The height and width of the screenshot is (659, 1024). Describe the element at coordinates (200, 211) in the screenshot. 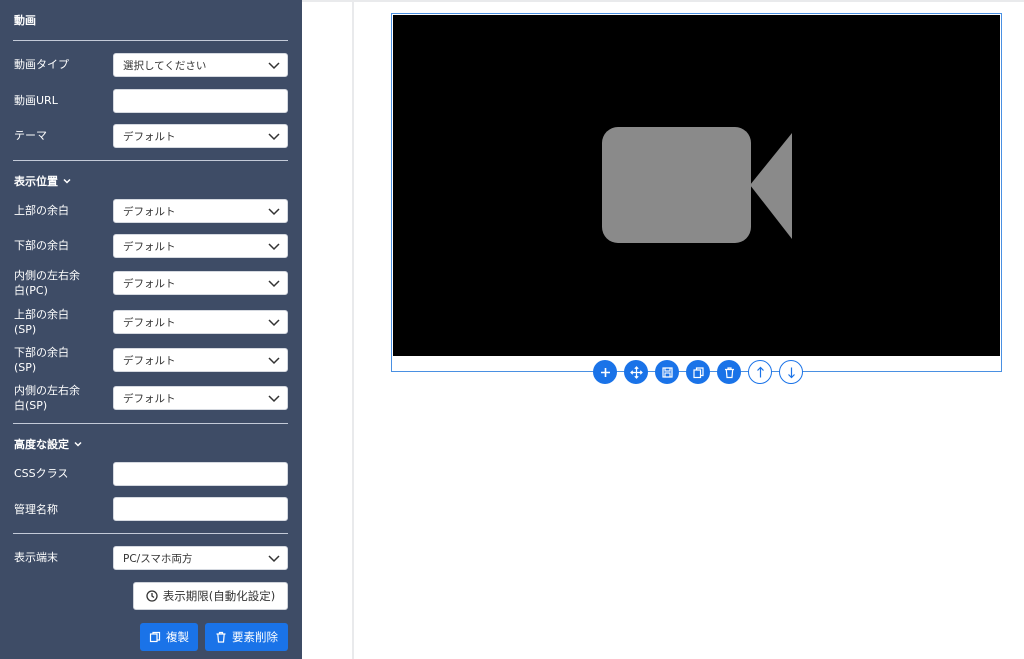

I see `top-margin-select: デフォルト` at that location.